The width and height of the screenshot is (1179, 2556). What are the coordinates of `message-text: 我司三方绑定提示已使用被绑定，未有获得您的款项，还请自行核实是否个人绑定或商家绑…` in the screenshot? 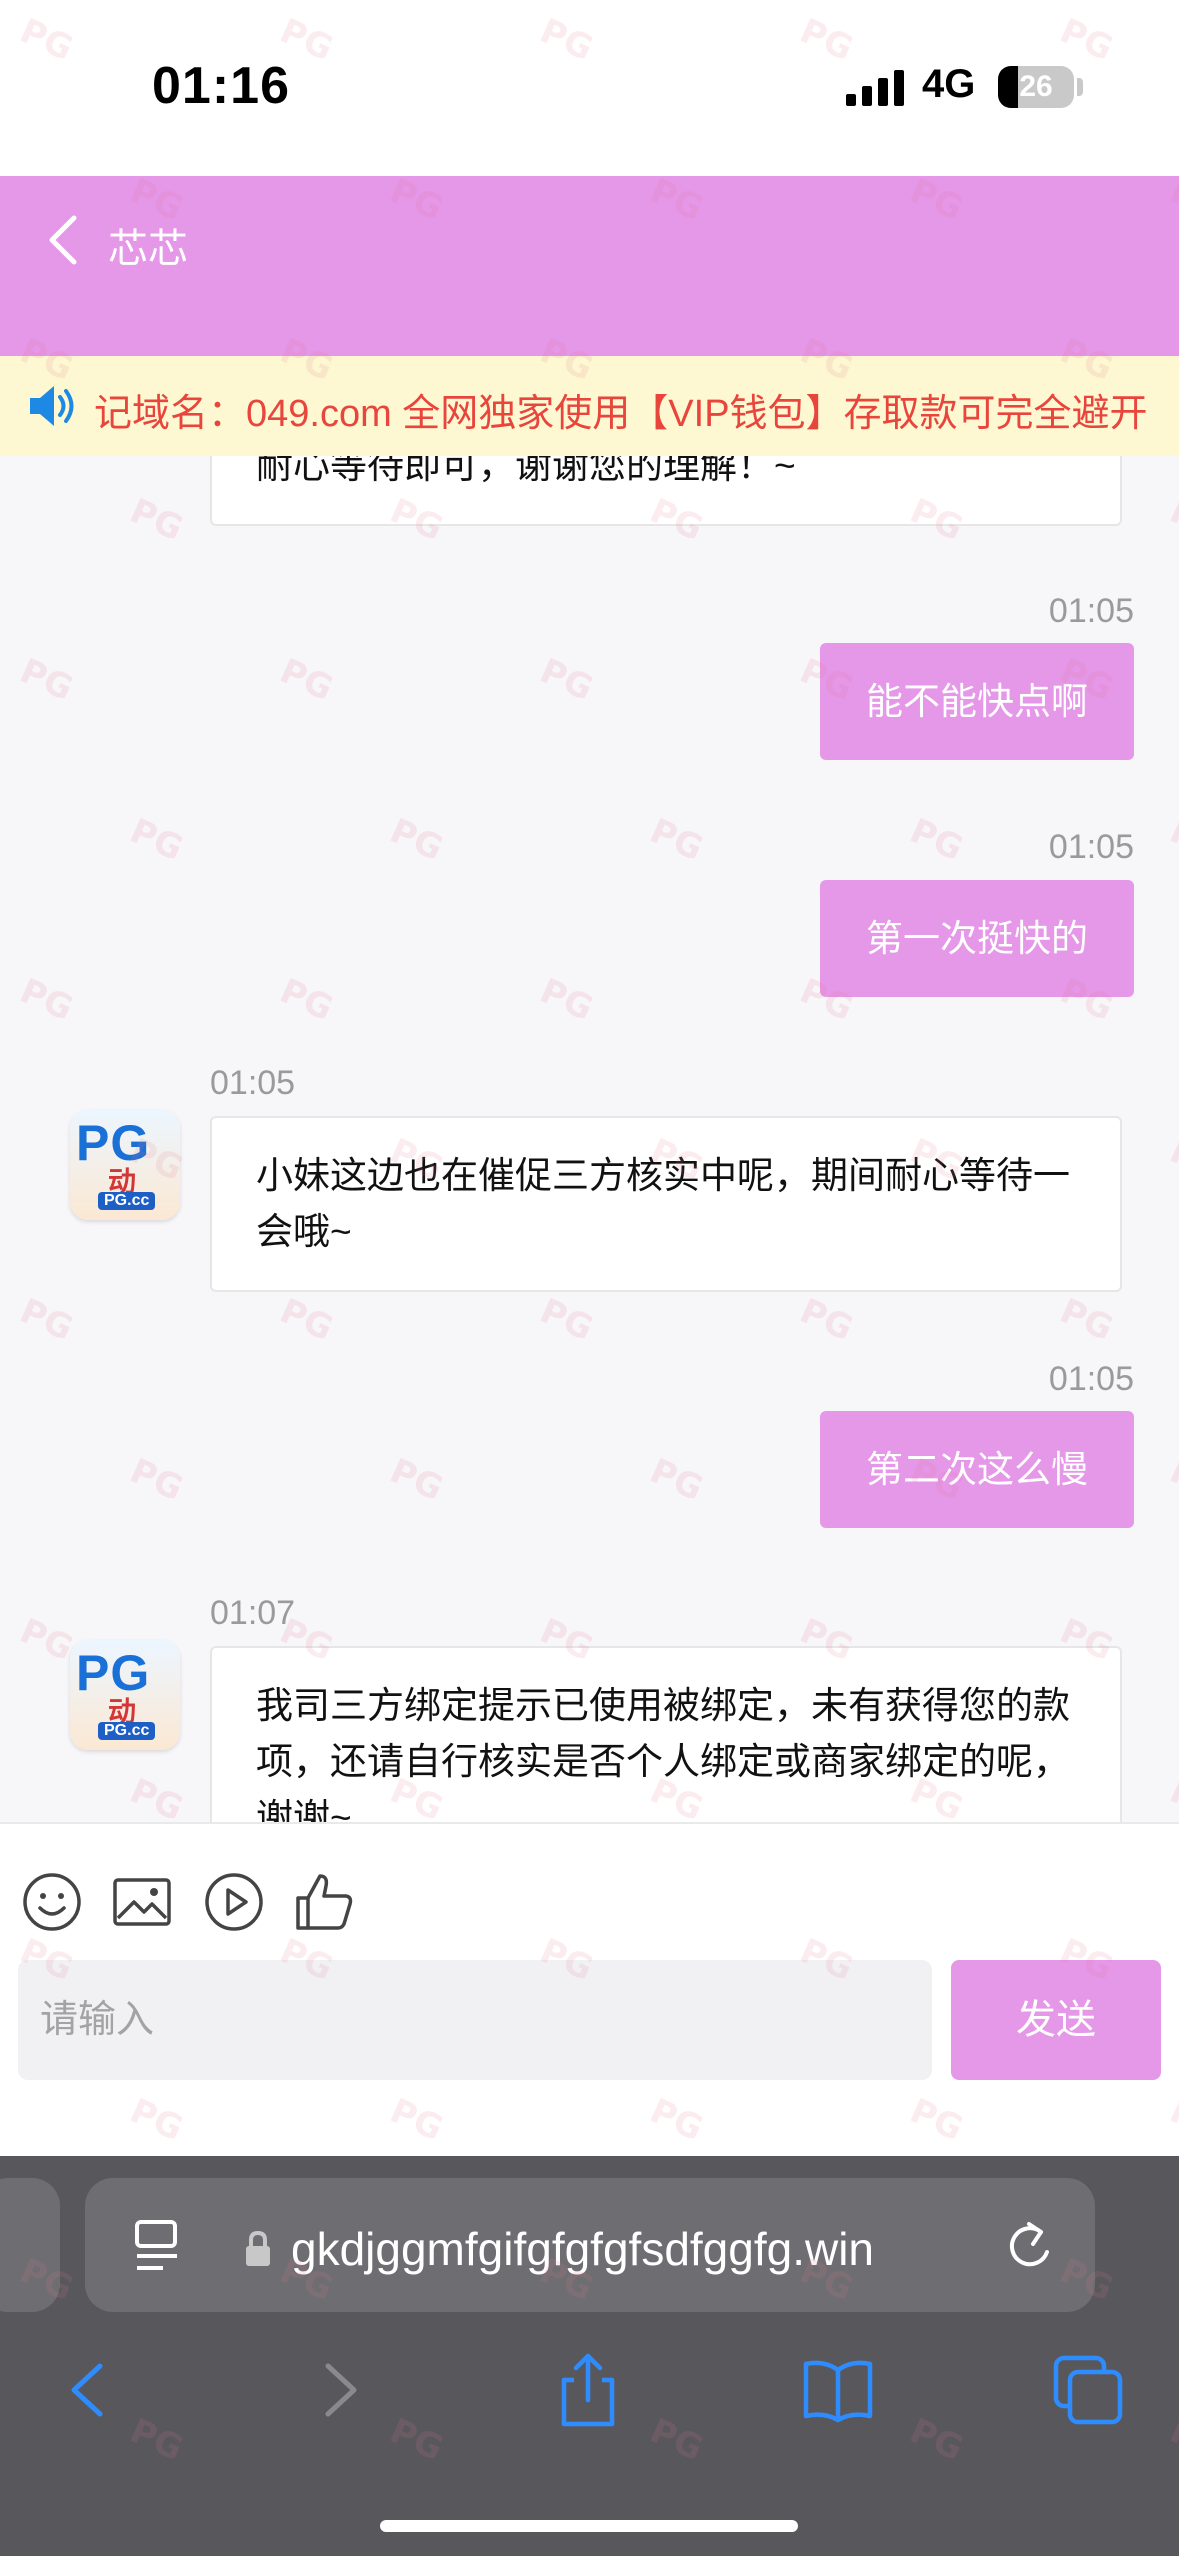 It's located at (663, 1753).